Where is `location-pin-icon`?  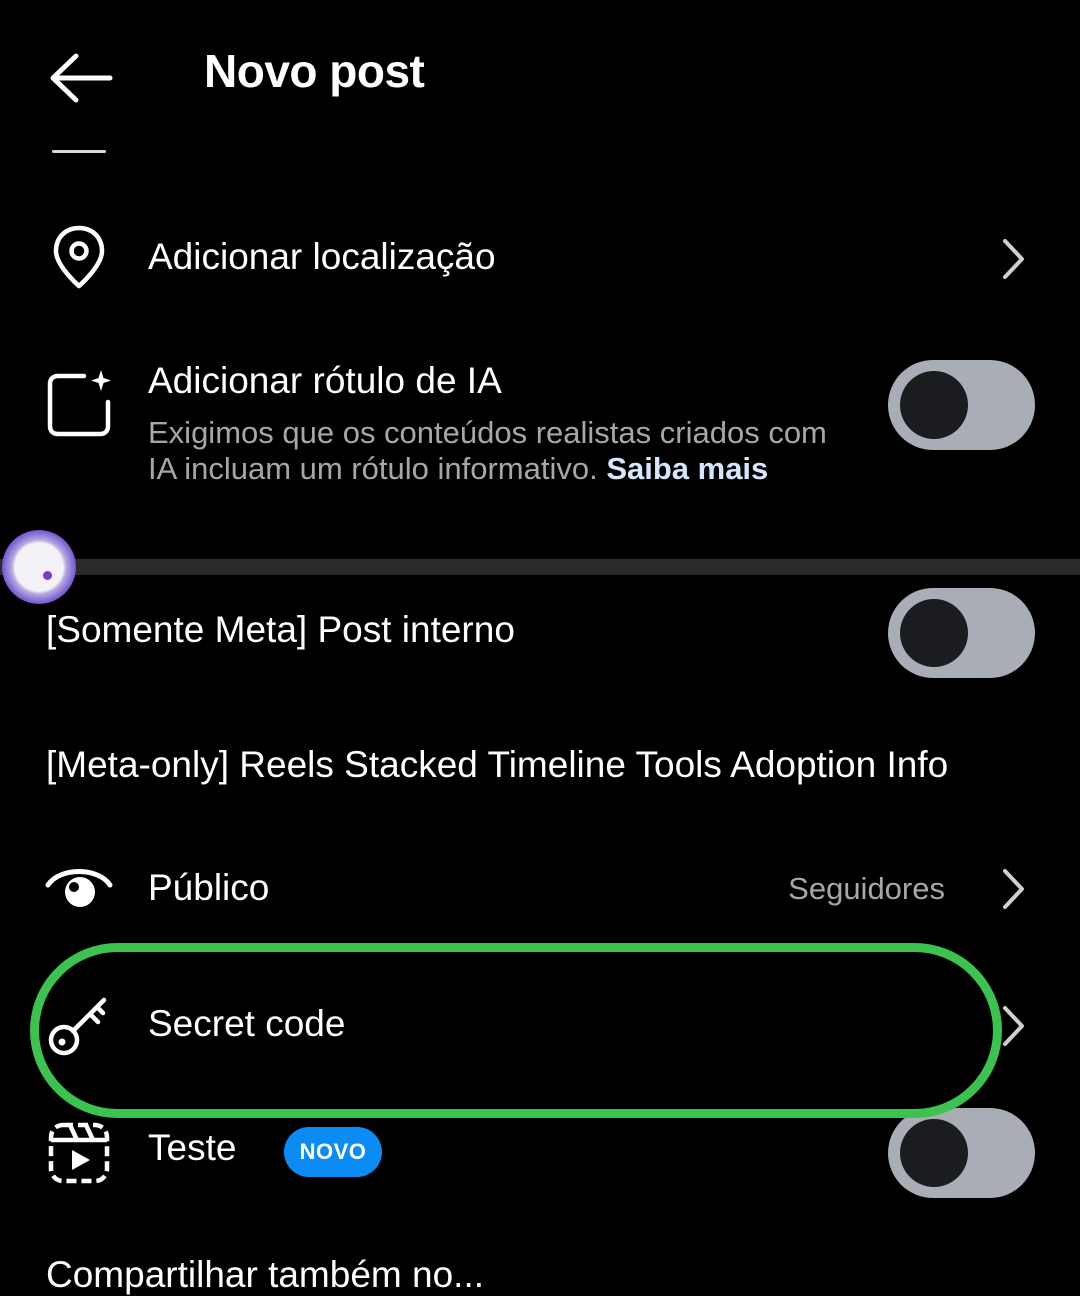 location-pin-icon is located at coordinates (79, 257).